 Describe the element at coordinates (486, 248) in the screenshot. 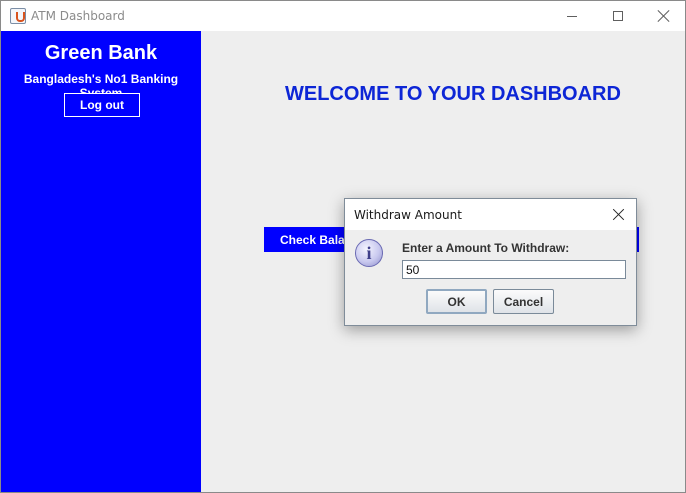

I see `withdraw-prompt-label: Enter a Amount To Withdraw:` at that location.